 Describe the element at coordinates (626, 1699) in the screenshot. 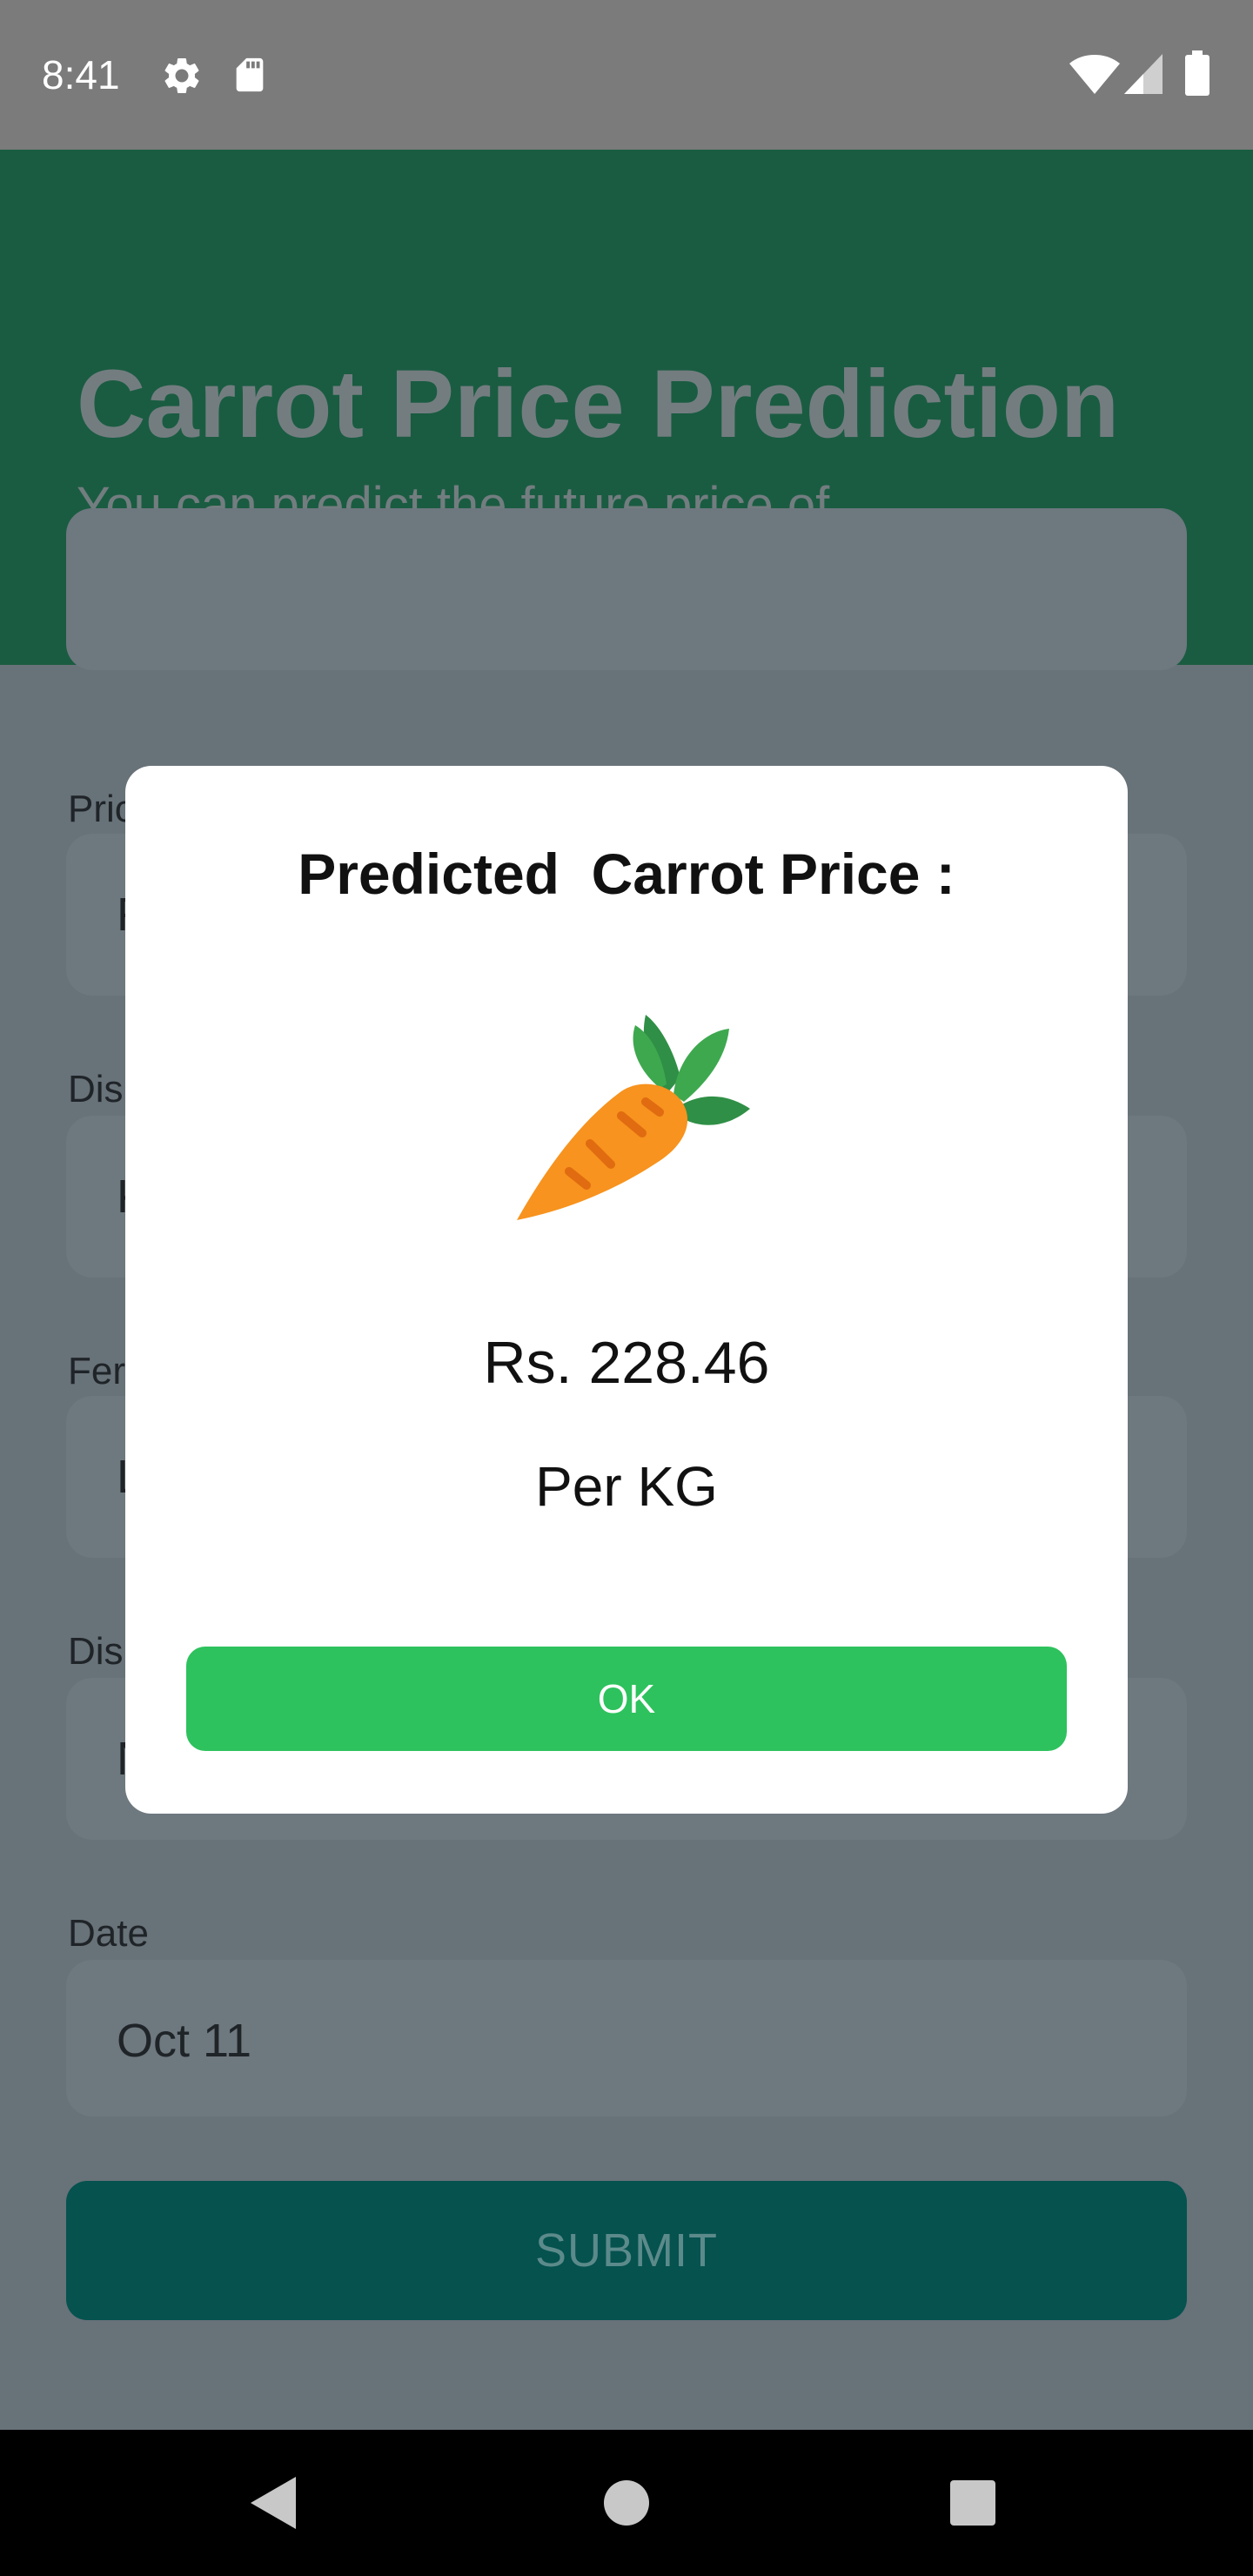

I see `ok-button: OK` at that location.